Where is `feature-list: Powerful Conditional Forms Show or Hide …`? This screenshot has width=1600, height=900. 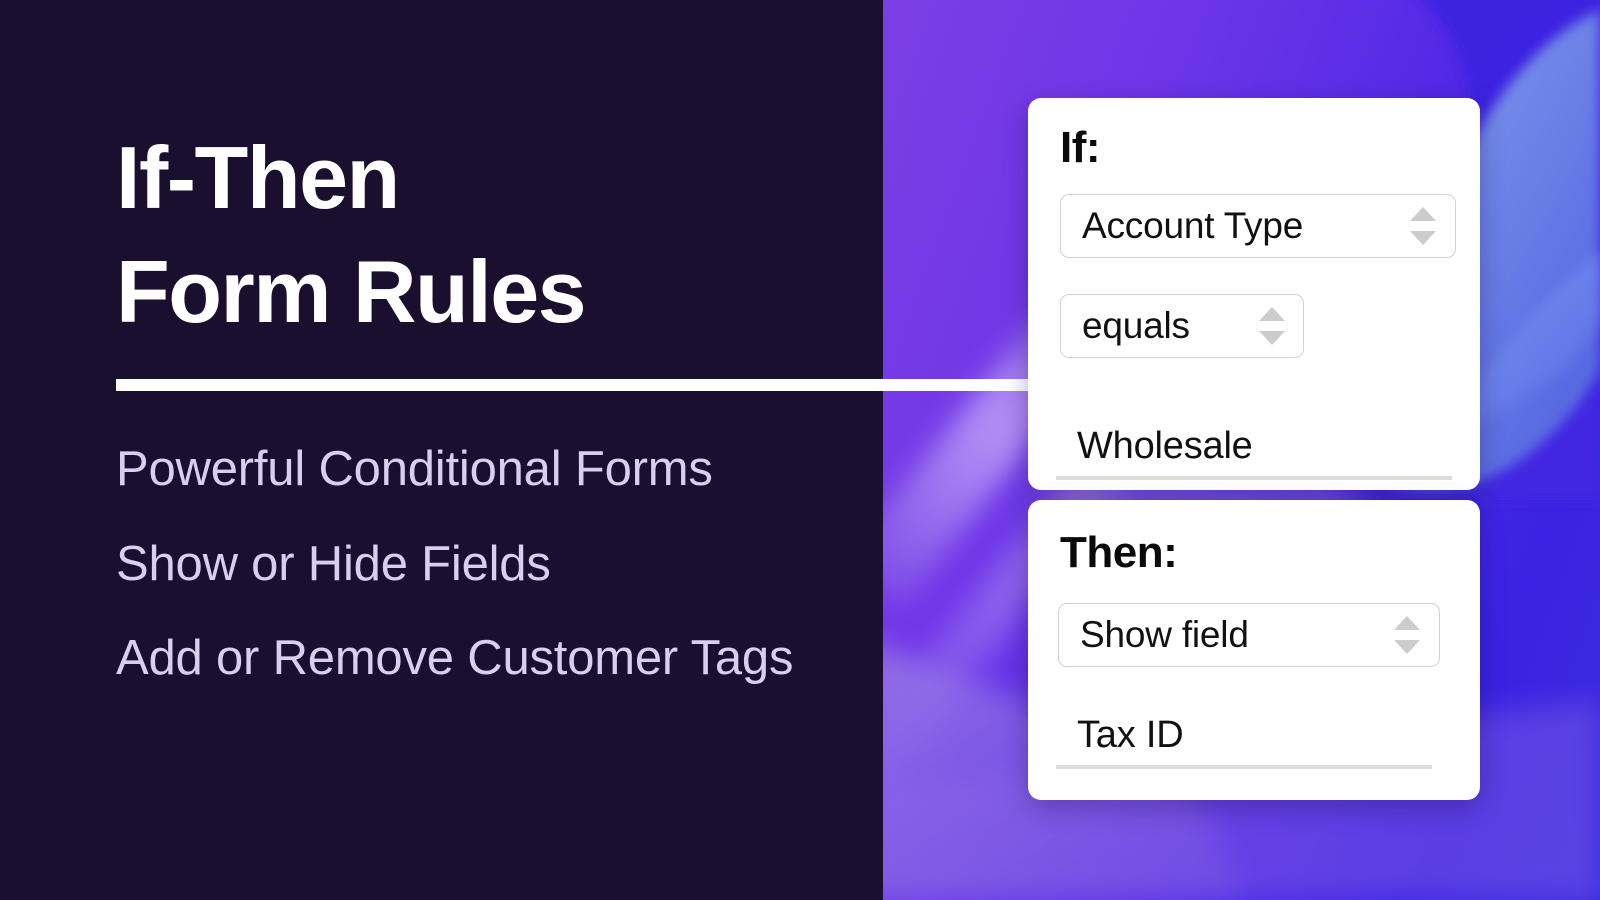 feature-list: Powerful Conditional Forms Show or Hide … is located at coordinates (481, 564).